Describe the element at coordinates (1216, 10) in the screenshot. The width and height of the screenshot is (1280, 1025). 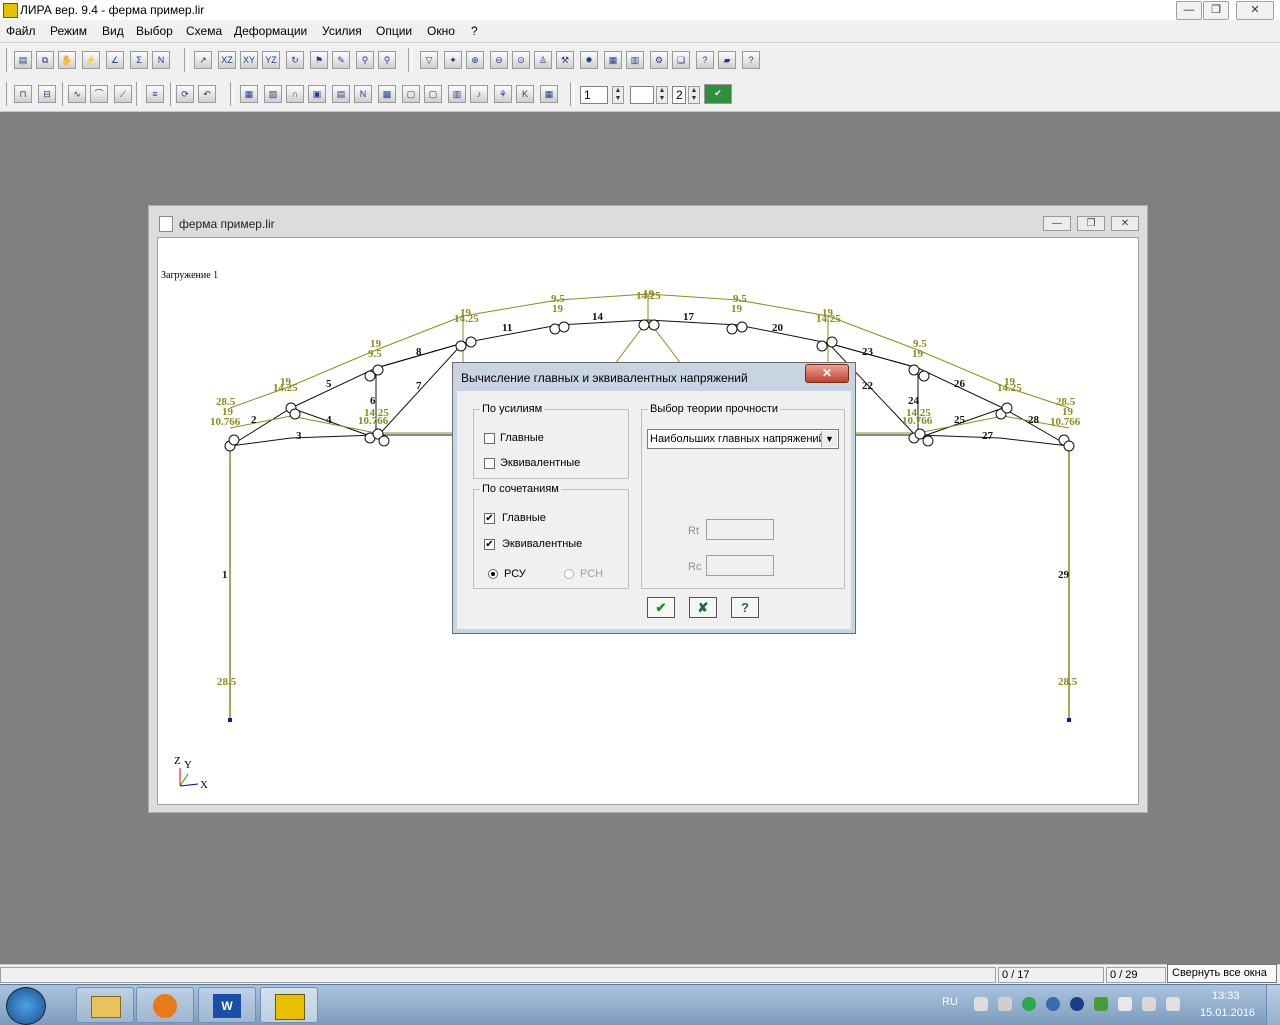
I see `maximize-button: ❐` at that location.